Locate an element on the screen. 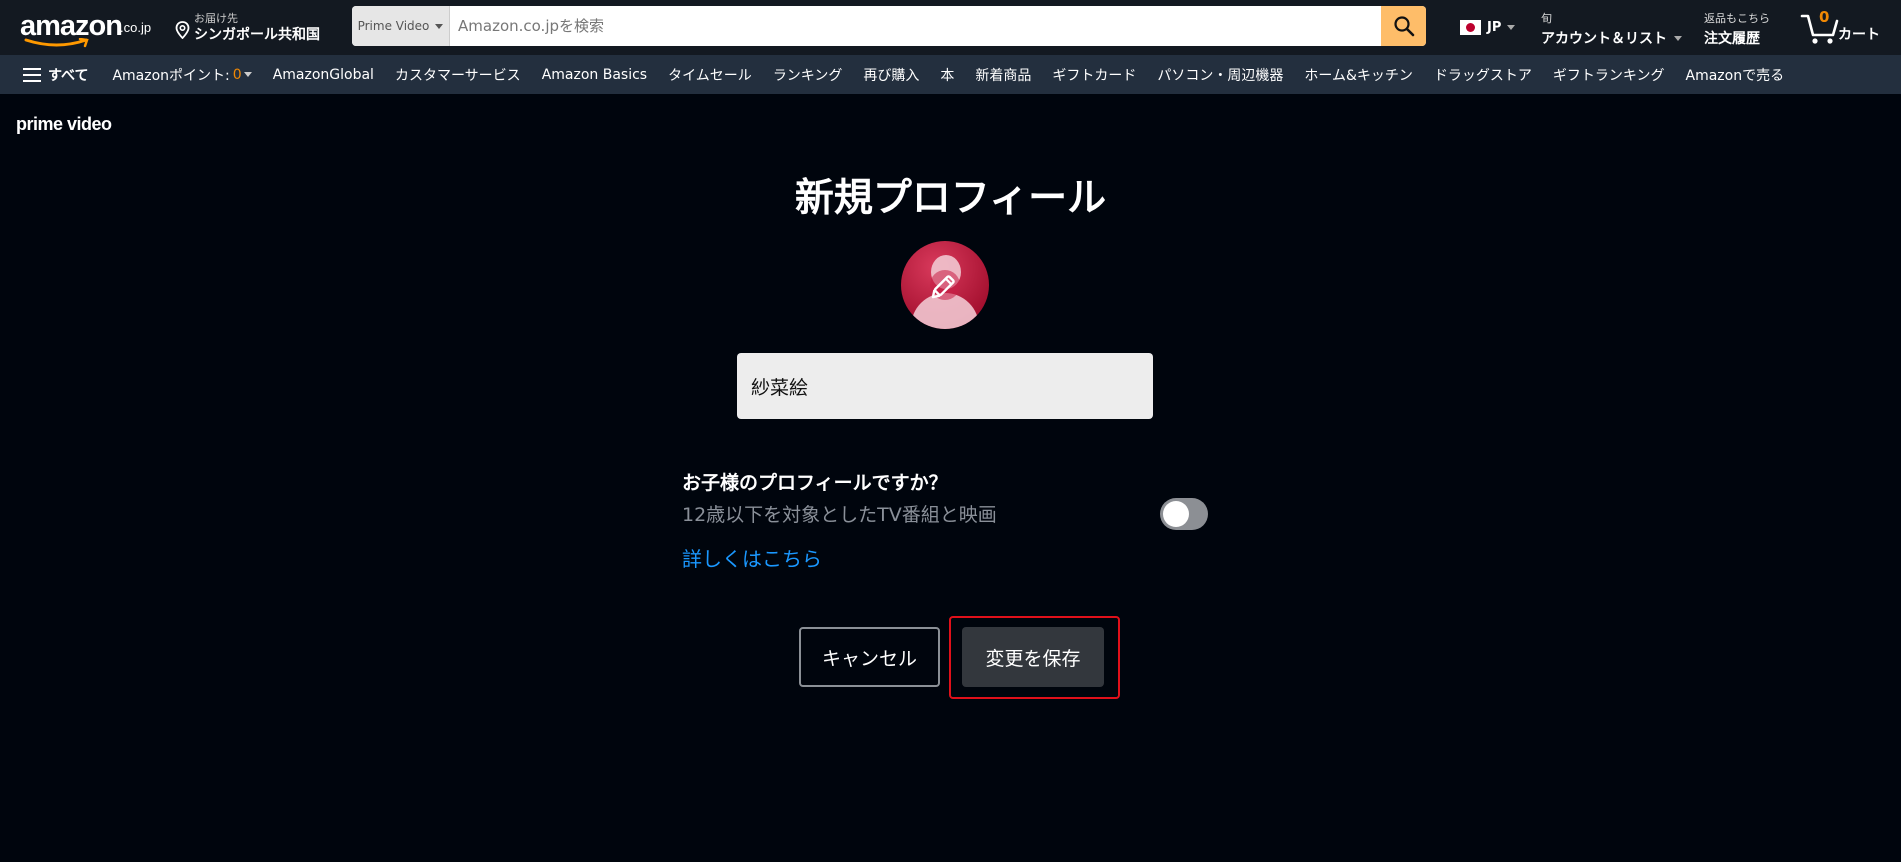  all-menu-button: すべて is located at coordinates (55, 75).